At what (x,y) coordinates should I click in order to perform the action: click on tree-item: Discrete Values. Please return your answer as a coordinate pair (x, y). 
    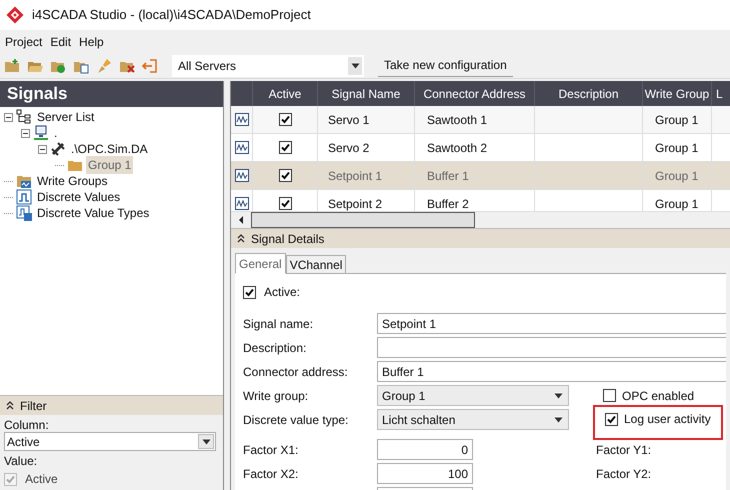
    Looking at the image, I should click on (78, 197).